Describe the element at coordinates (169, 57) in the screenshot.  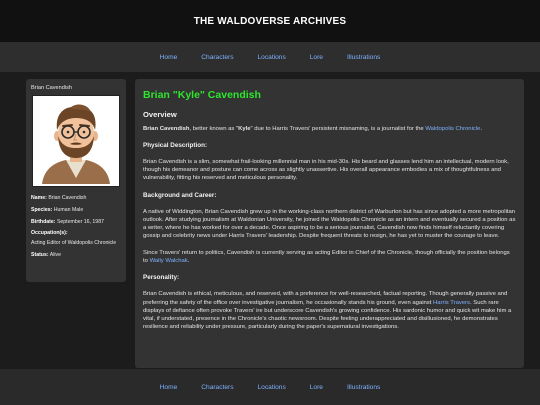
I see `nav-link-home: Home` at that location.